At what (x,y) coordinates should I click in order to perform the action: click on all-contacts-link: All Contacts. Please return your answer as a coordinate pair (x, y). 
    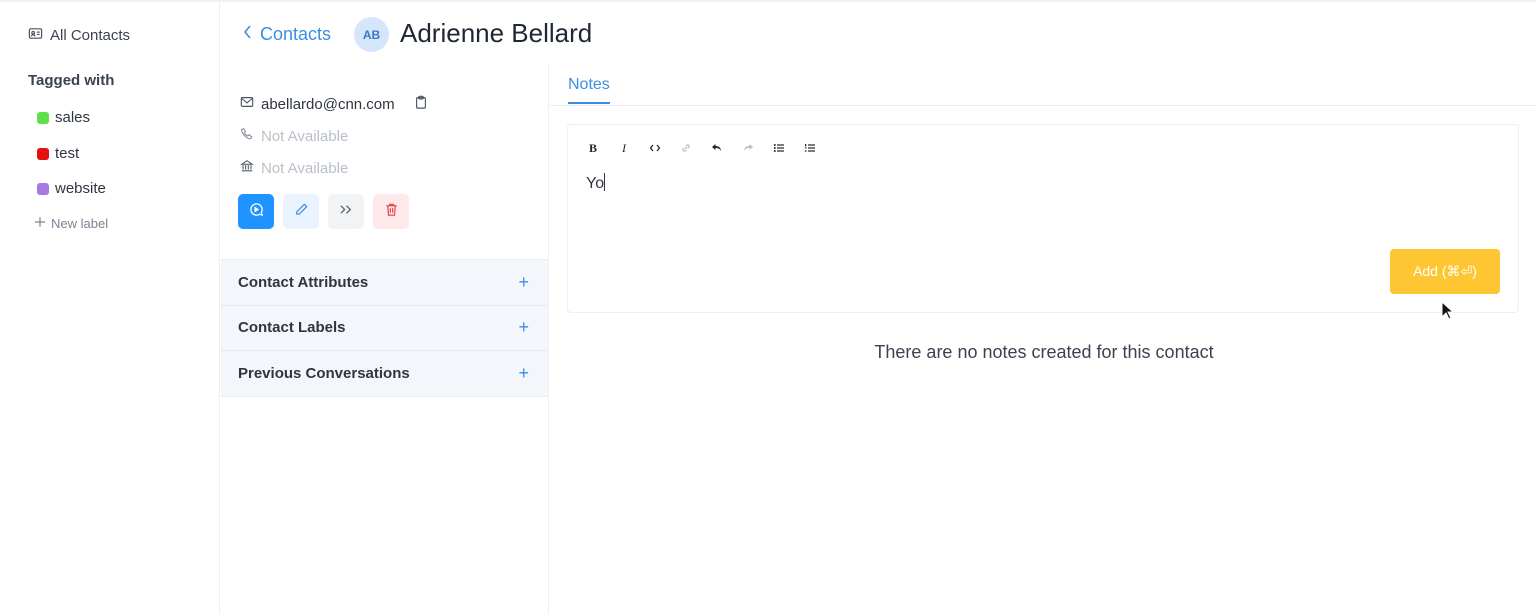
    Looking at the image, I should click on (79, 35).